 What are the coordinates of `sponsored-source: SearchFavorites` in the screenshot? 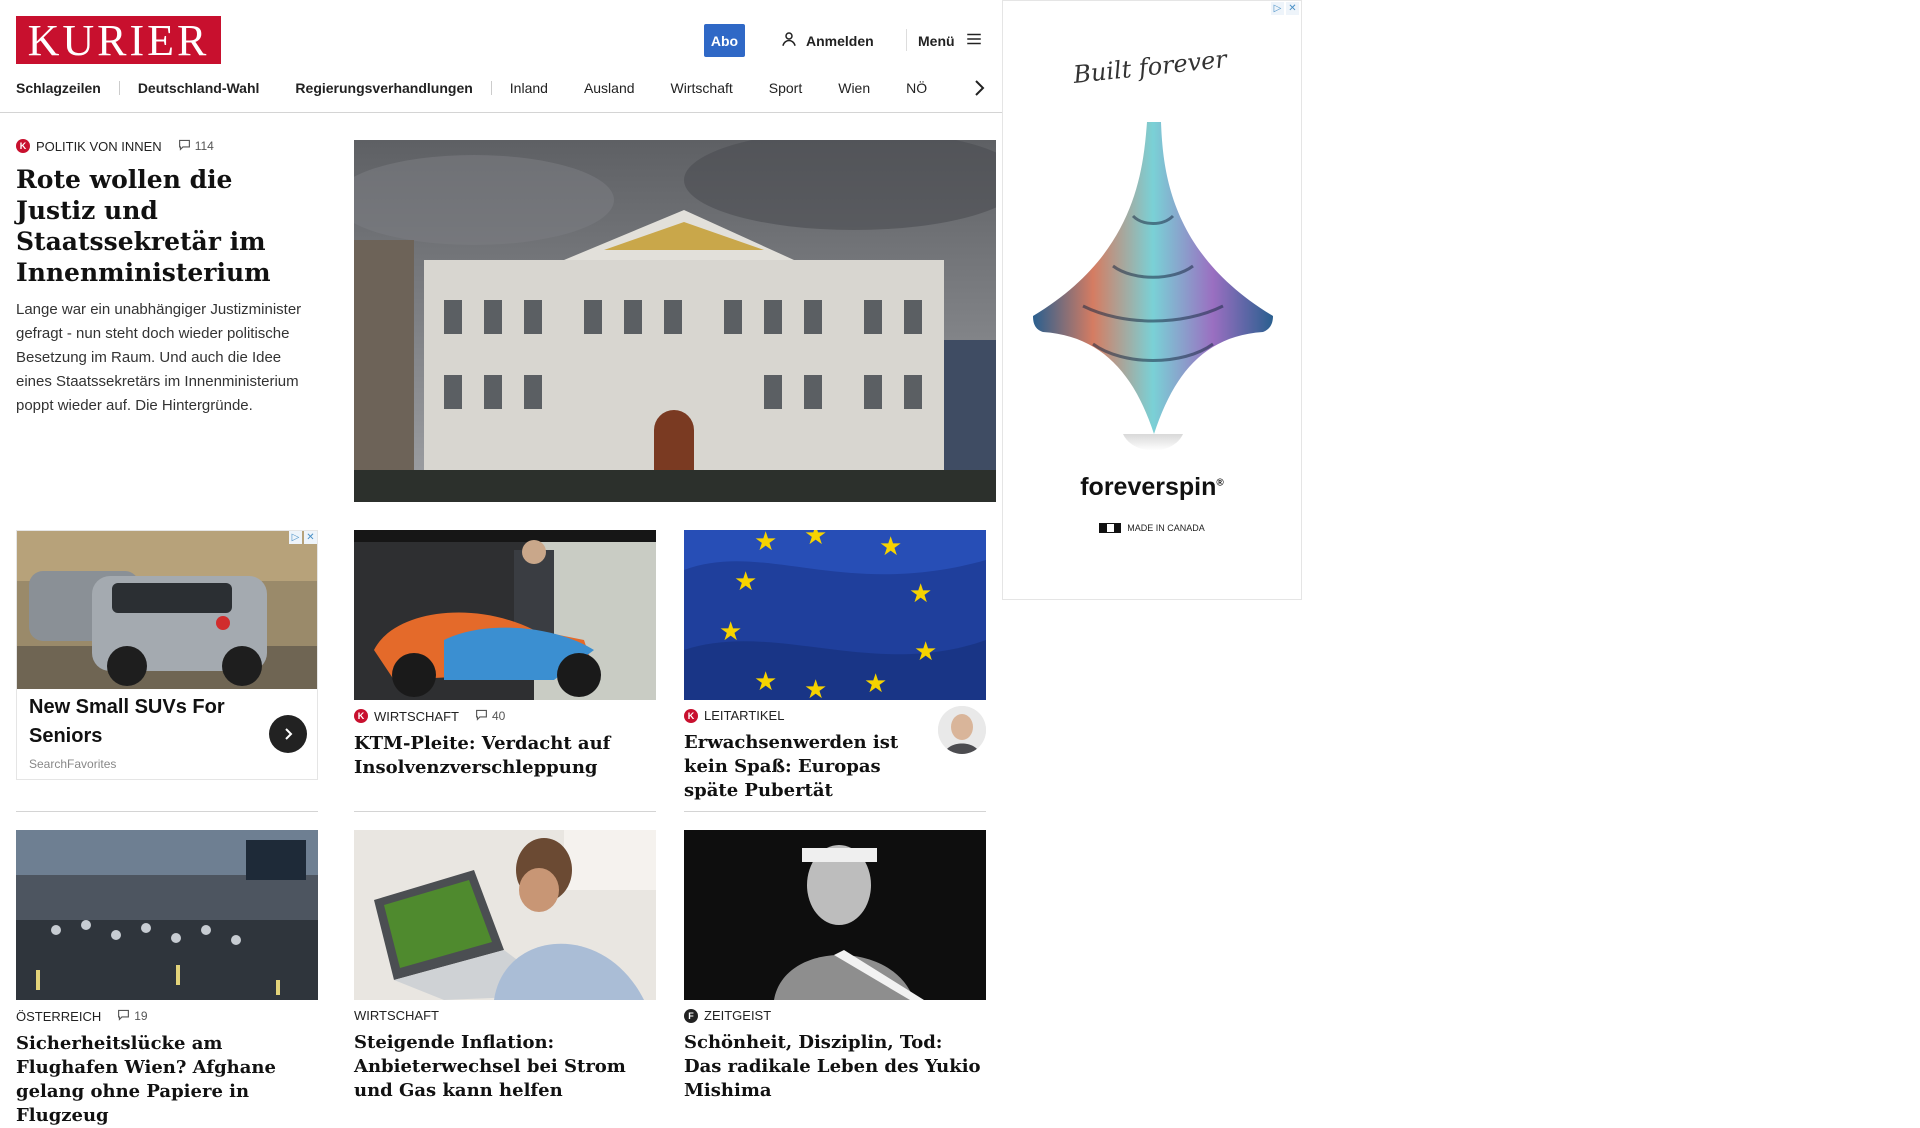 It's located at (72, 764).